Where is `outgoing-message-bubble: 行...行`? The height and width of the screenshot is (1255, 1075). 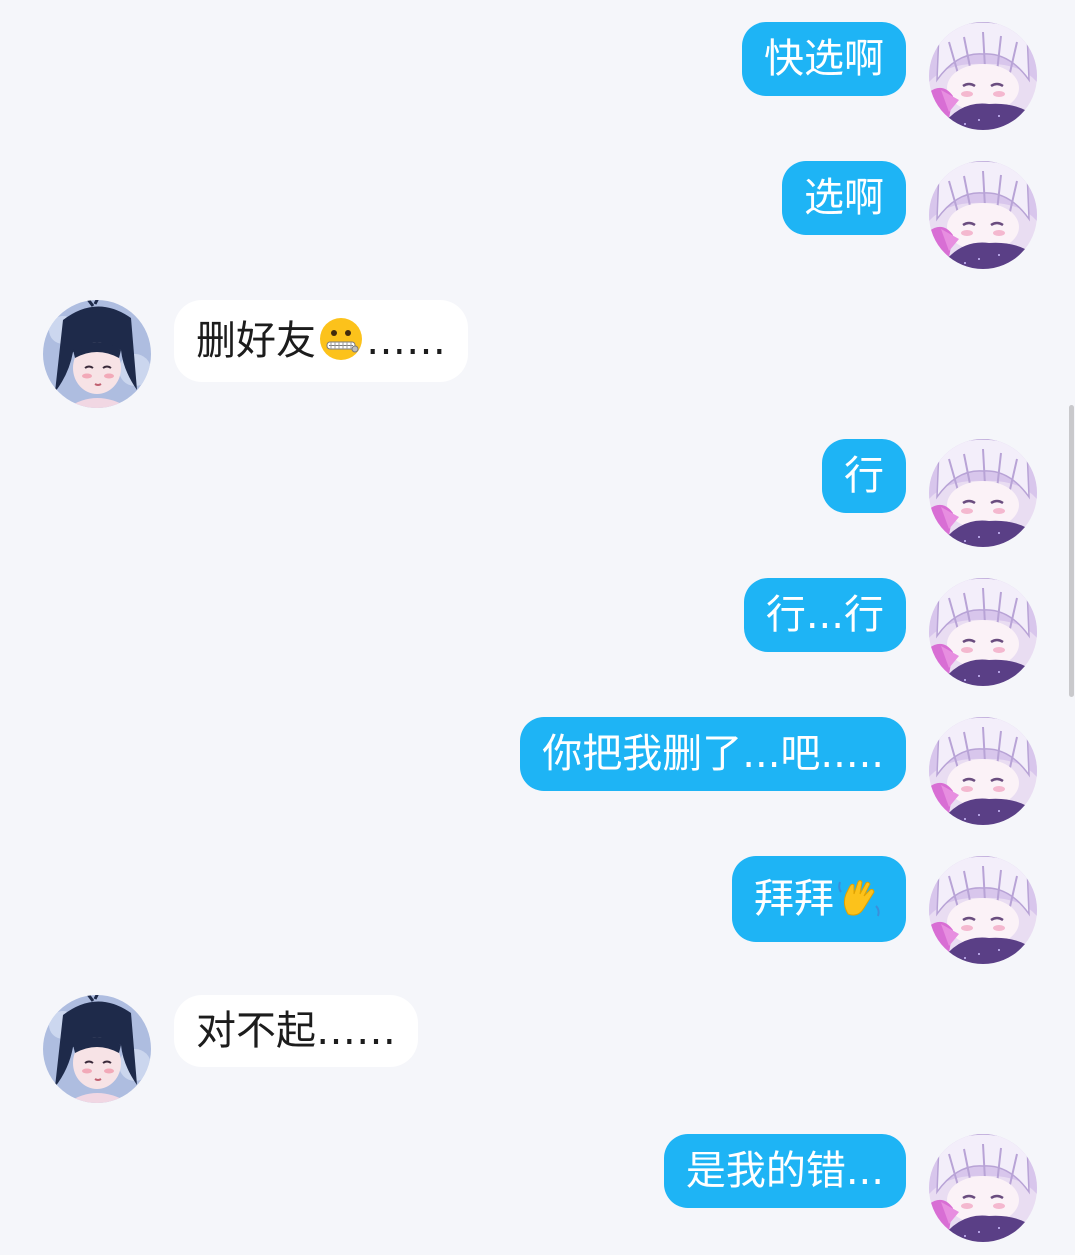 outgoing-message-bubble: 行...行 is located at coordinates (824, 615).